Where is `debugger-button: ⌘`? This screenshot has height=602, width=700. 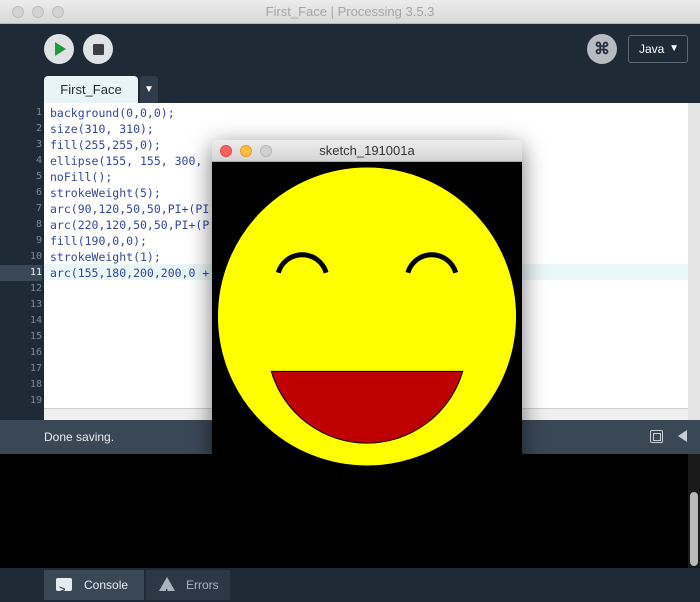 debugger-button: ⌘ is located at coordinates (602, 49).